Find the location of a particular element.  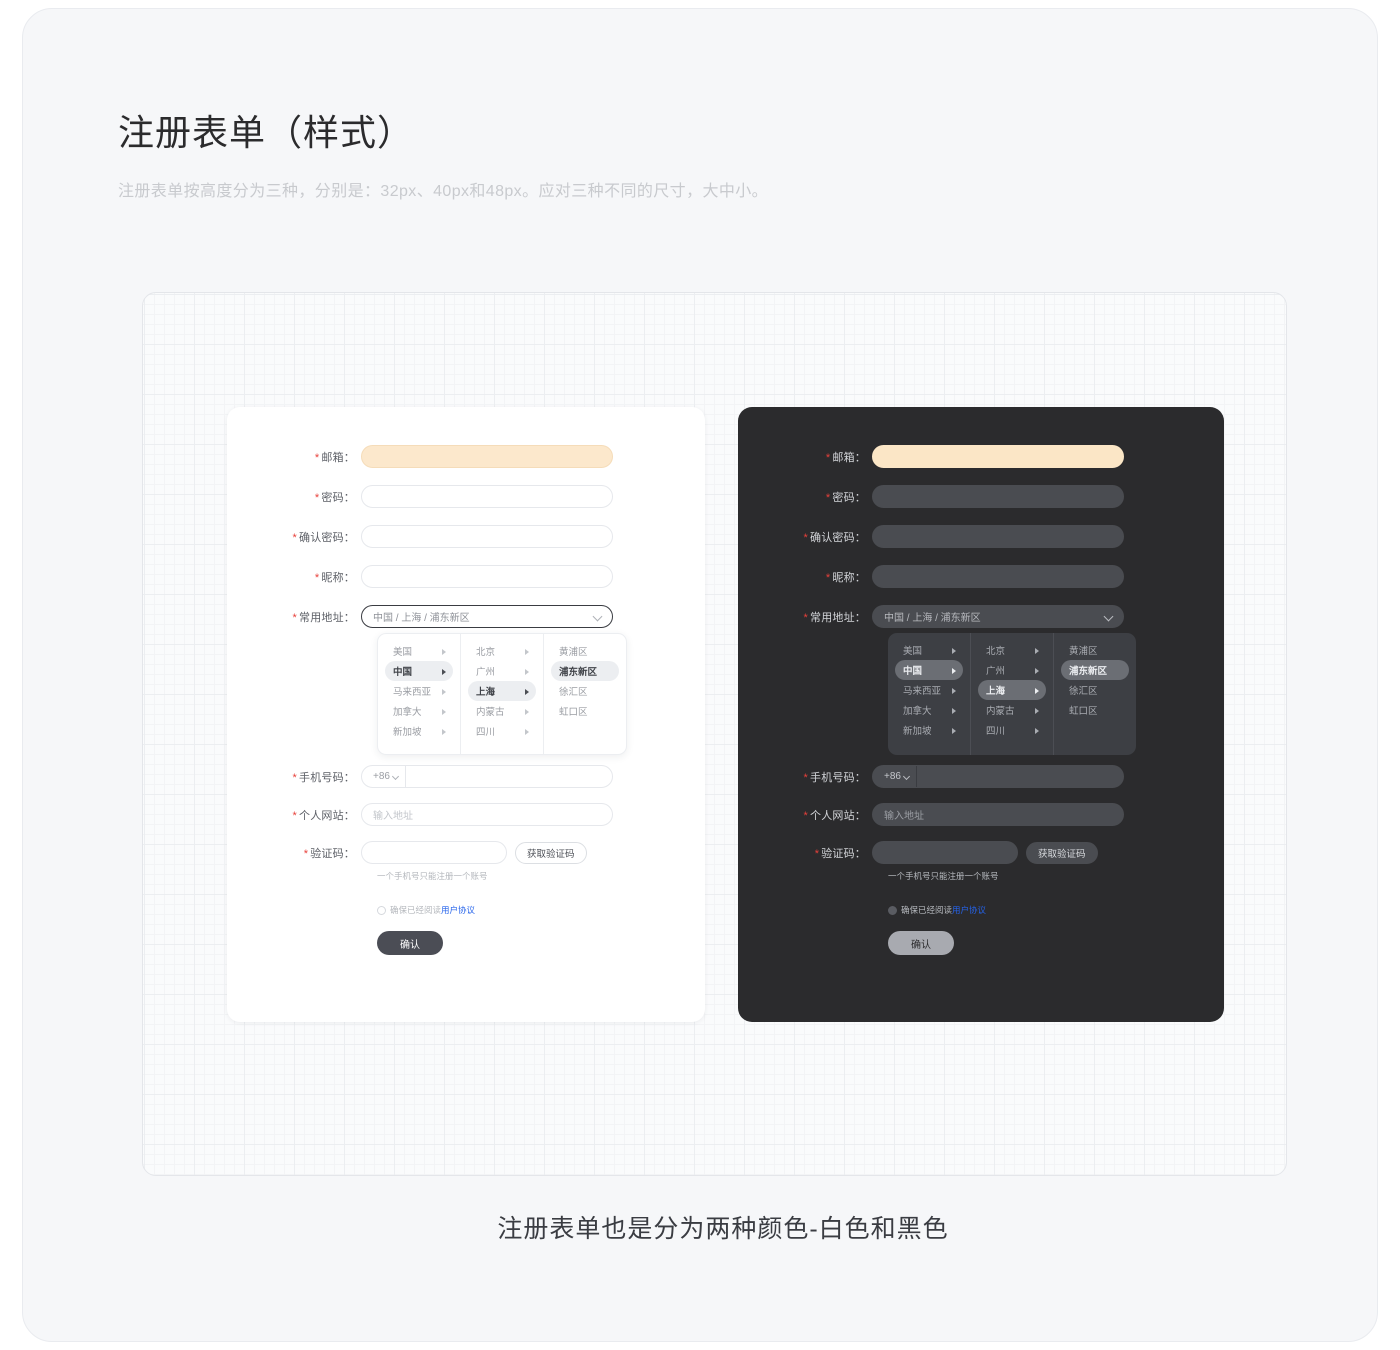

label-captcha-text: 验证码： is located at coordinates (843, 853).